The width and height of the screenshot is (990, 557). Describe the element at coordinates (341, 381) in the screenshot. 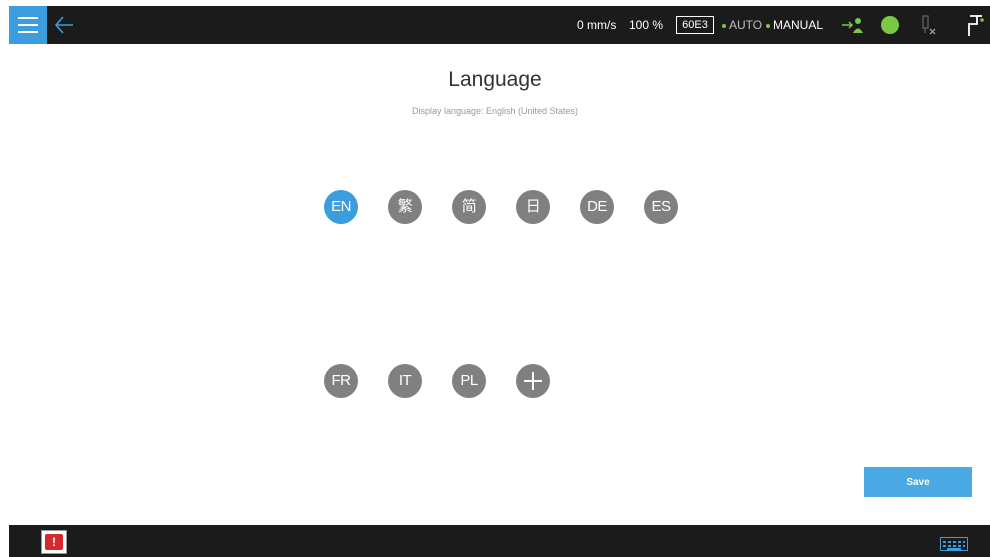

I see `language-option-fr: FR` at that location.